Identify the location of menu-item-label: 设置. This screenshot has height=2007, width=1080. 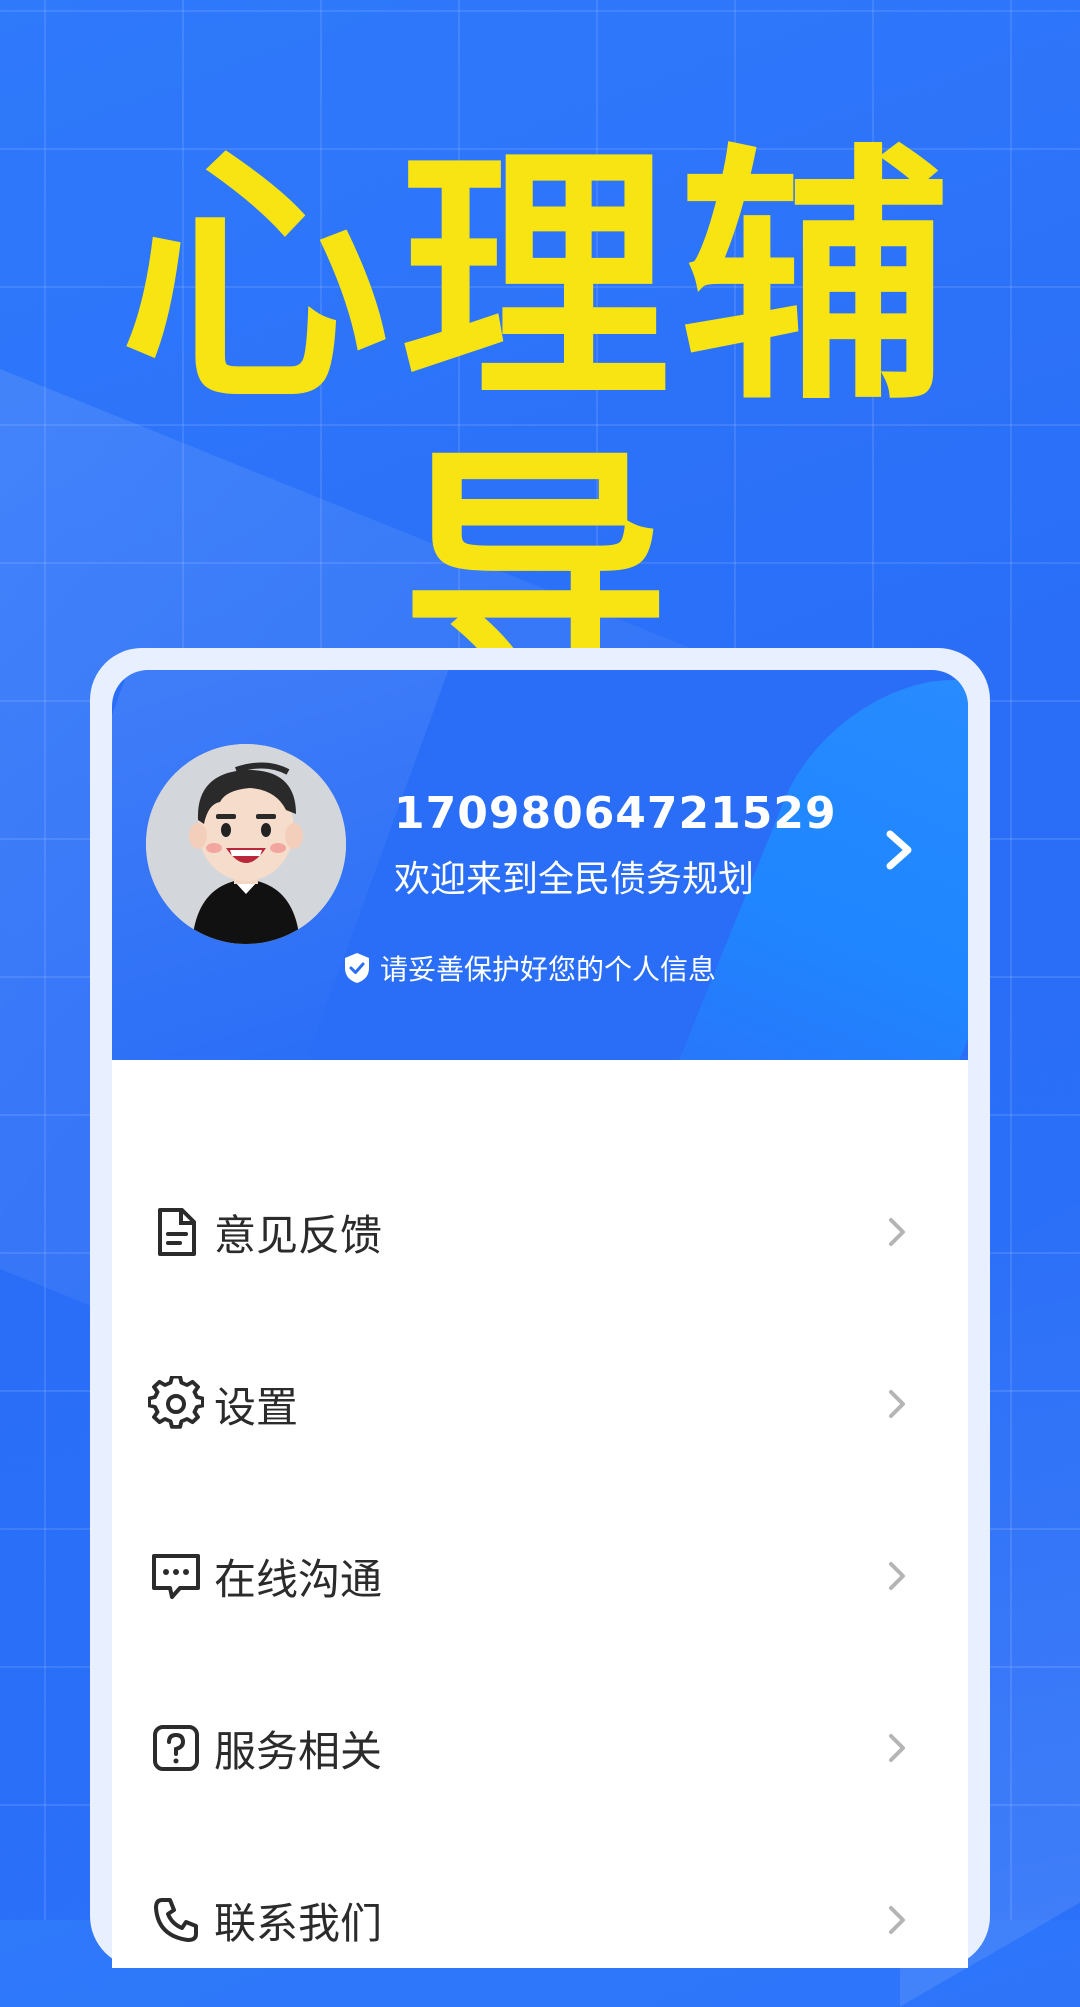
(256, 1407).